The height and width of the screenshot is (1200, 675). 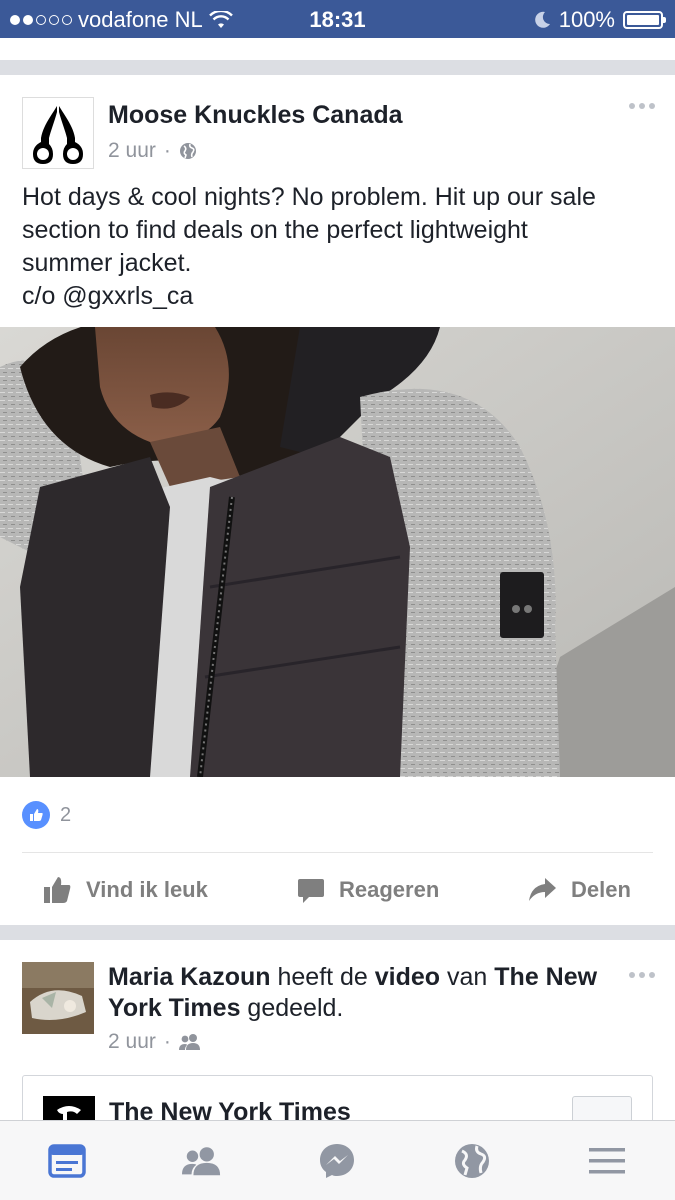 I want to click on news-feed-icon, so click(x=67, y=1161).